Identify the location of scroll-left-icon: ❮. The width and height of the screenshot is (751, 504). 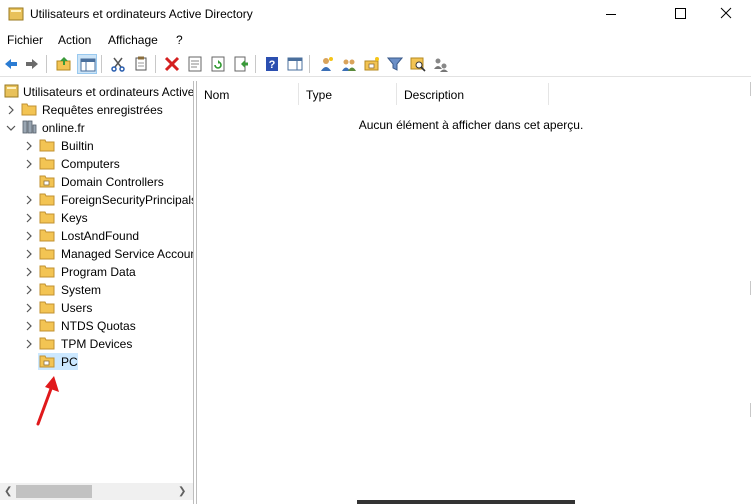
(8, 491).